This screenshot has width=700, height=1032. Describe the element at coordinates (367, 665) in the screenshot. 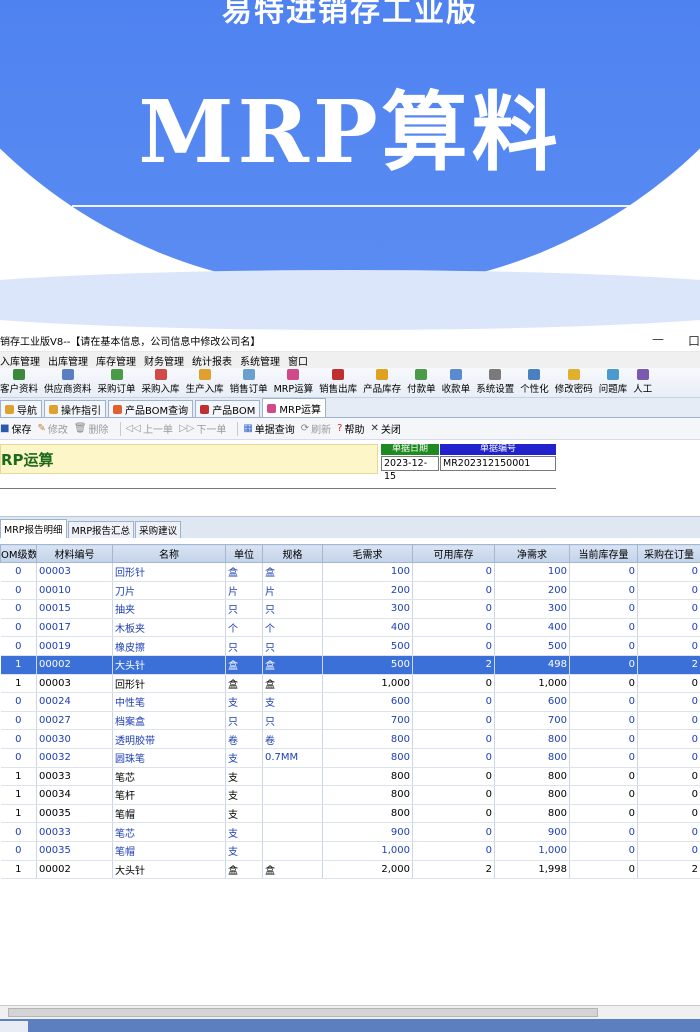

I see `cell-gross: 500` at that location.